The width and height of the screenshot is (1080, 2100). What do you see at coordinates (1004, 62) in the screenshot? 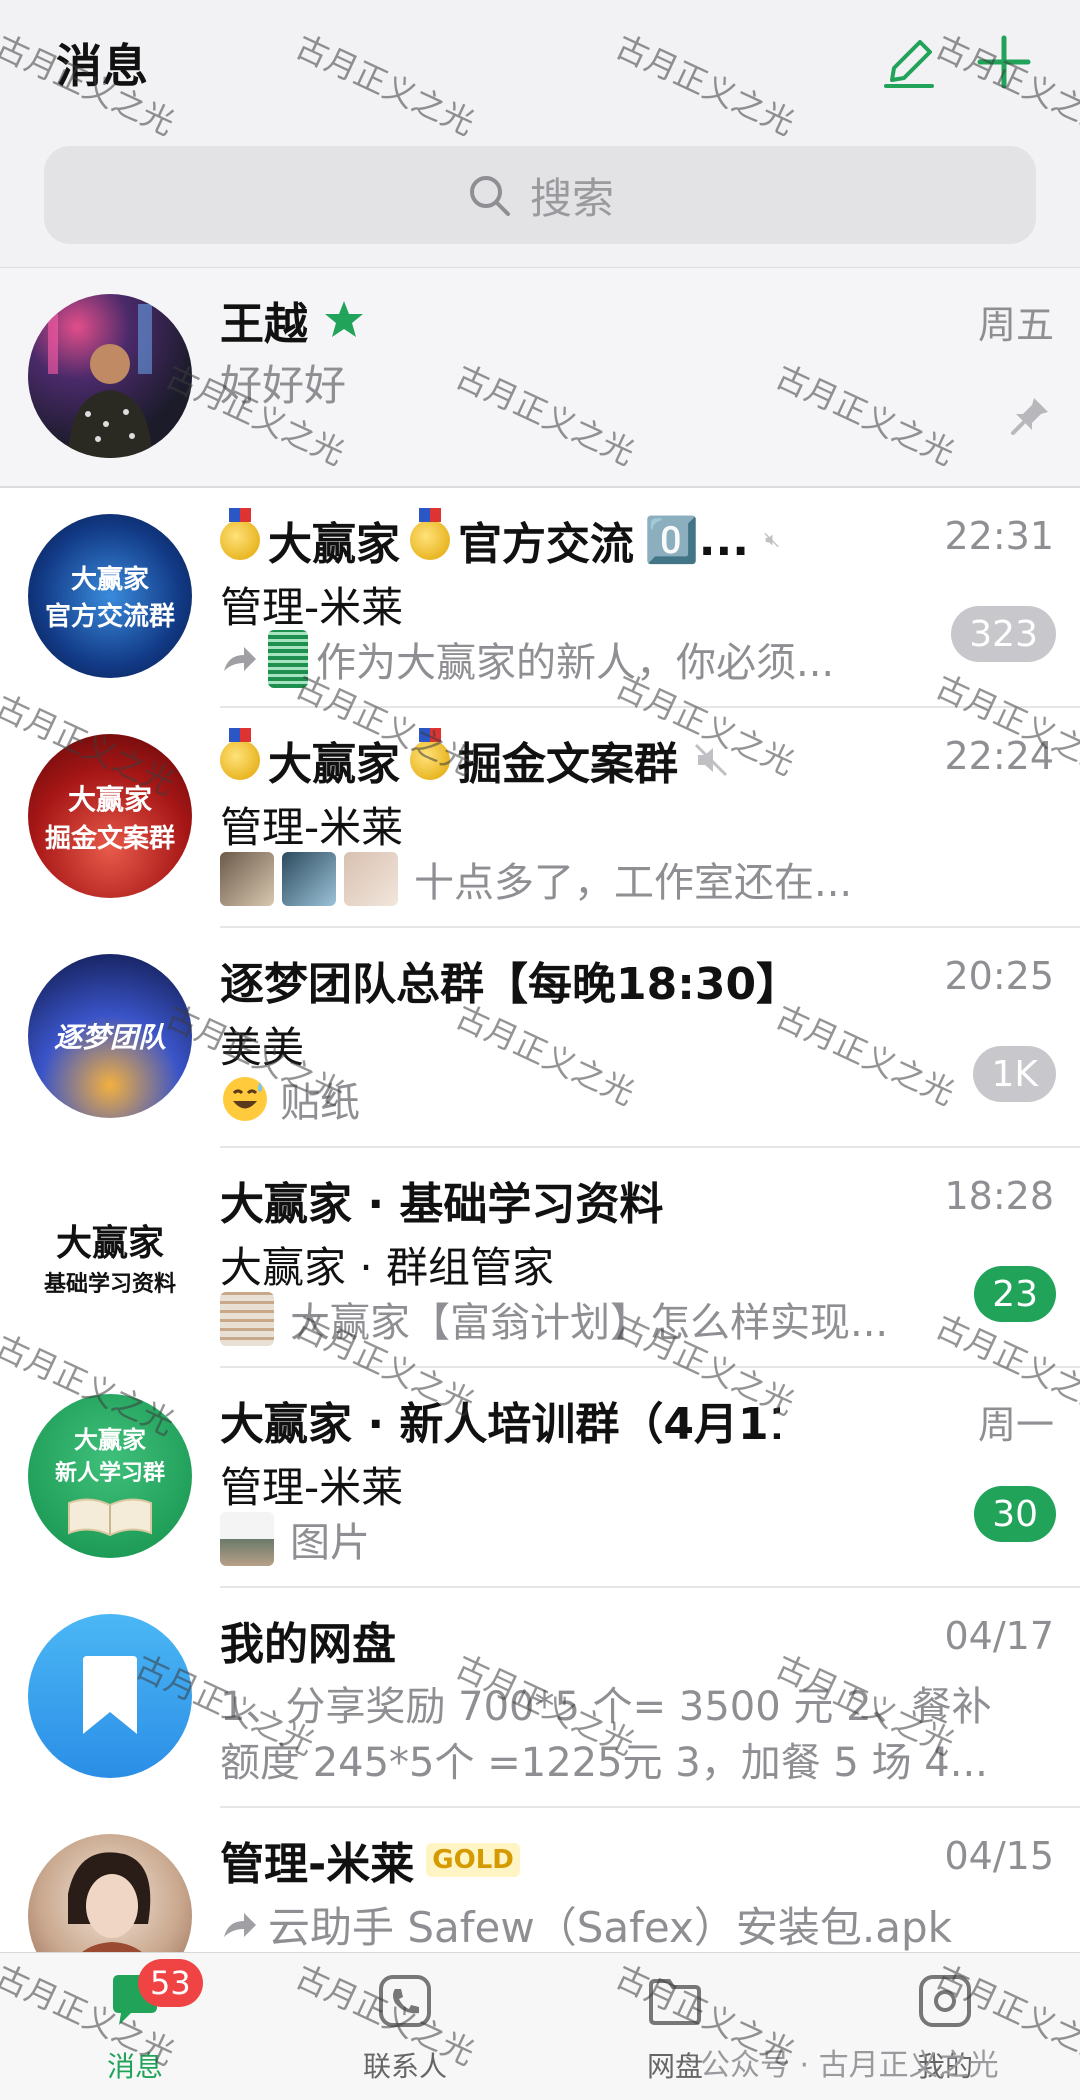
I see `plus-icon` at bounding box center [1004, 62].